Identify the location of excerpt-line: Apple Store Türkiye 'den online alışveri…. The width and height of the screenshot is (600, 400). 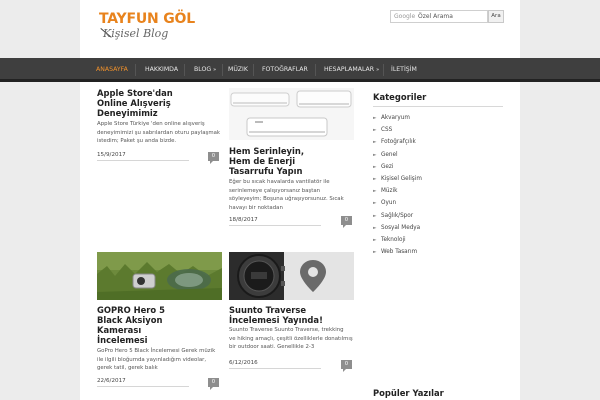
(151, 124).